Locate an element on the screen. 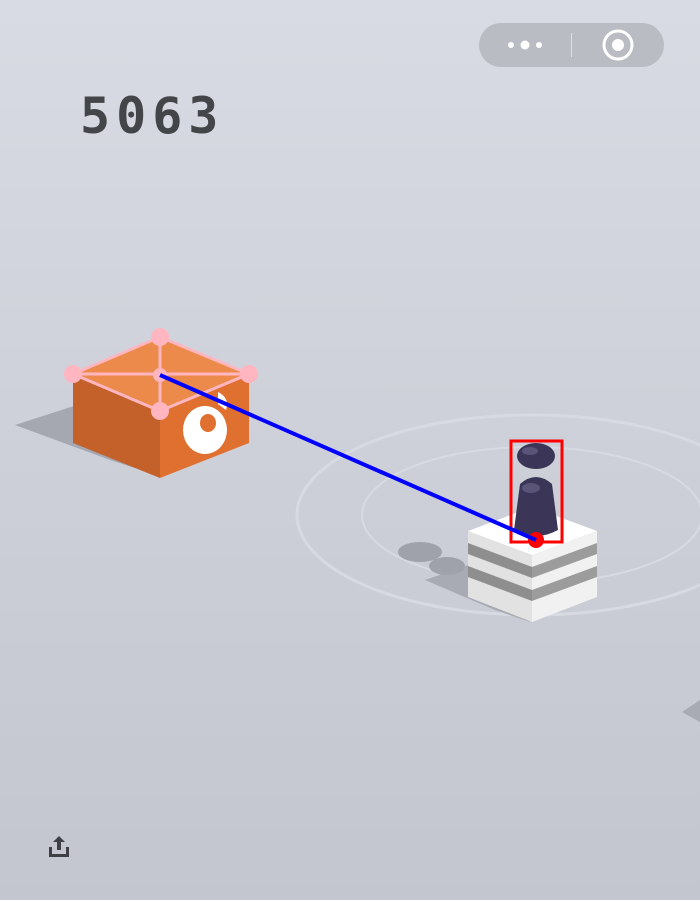 Image resolution: width=700 pixels, height=900 pixels. target-platform-logo-eye is located at coordinates (208, 423).